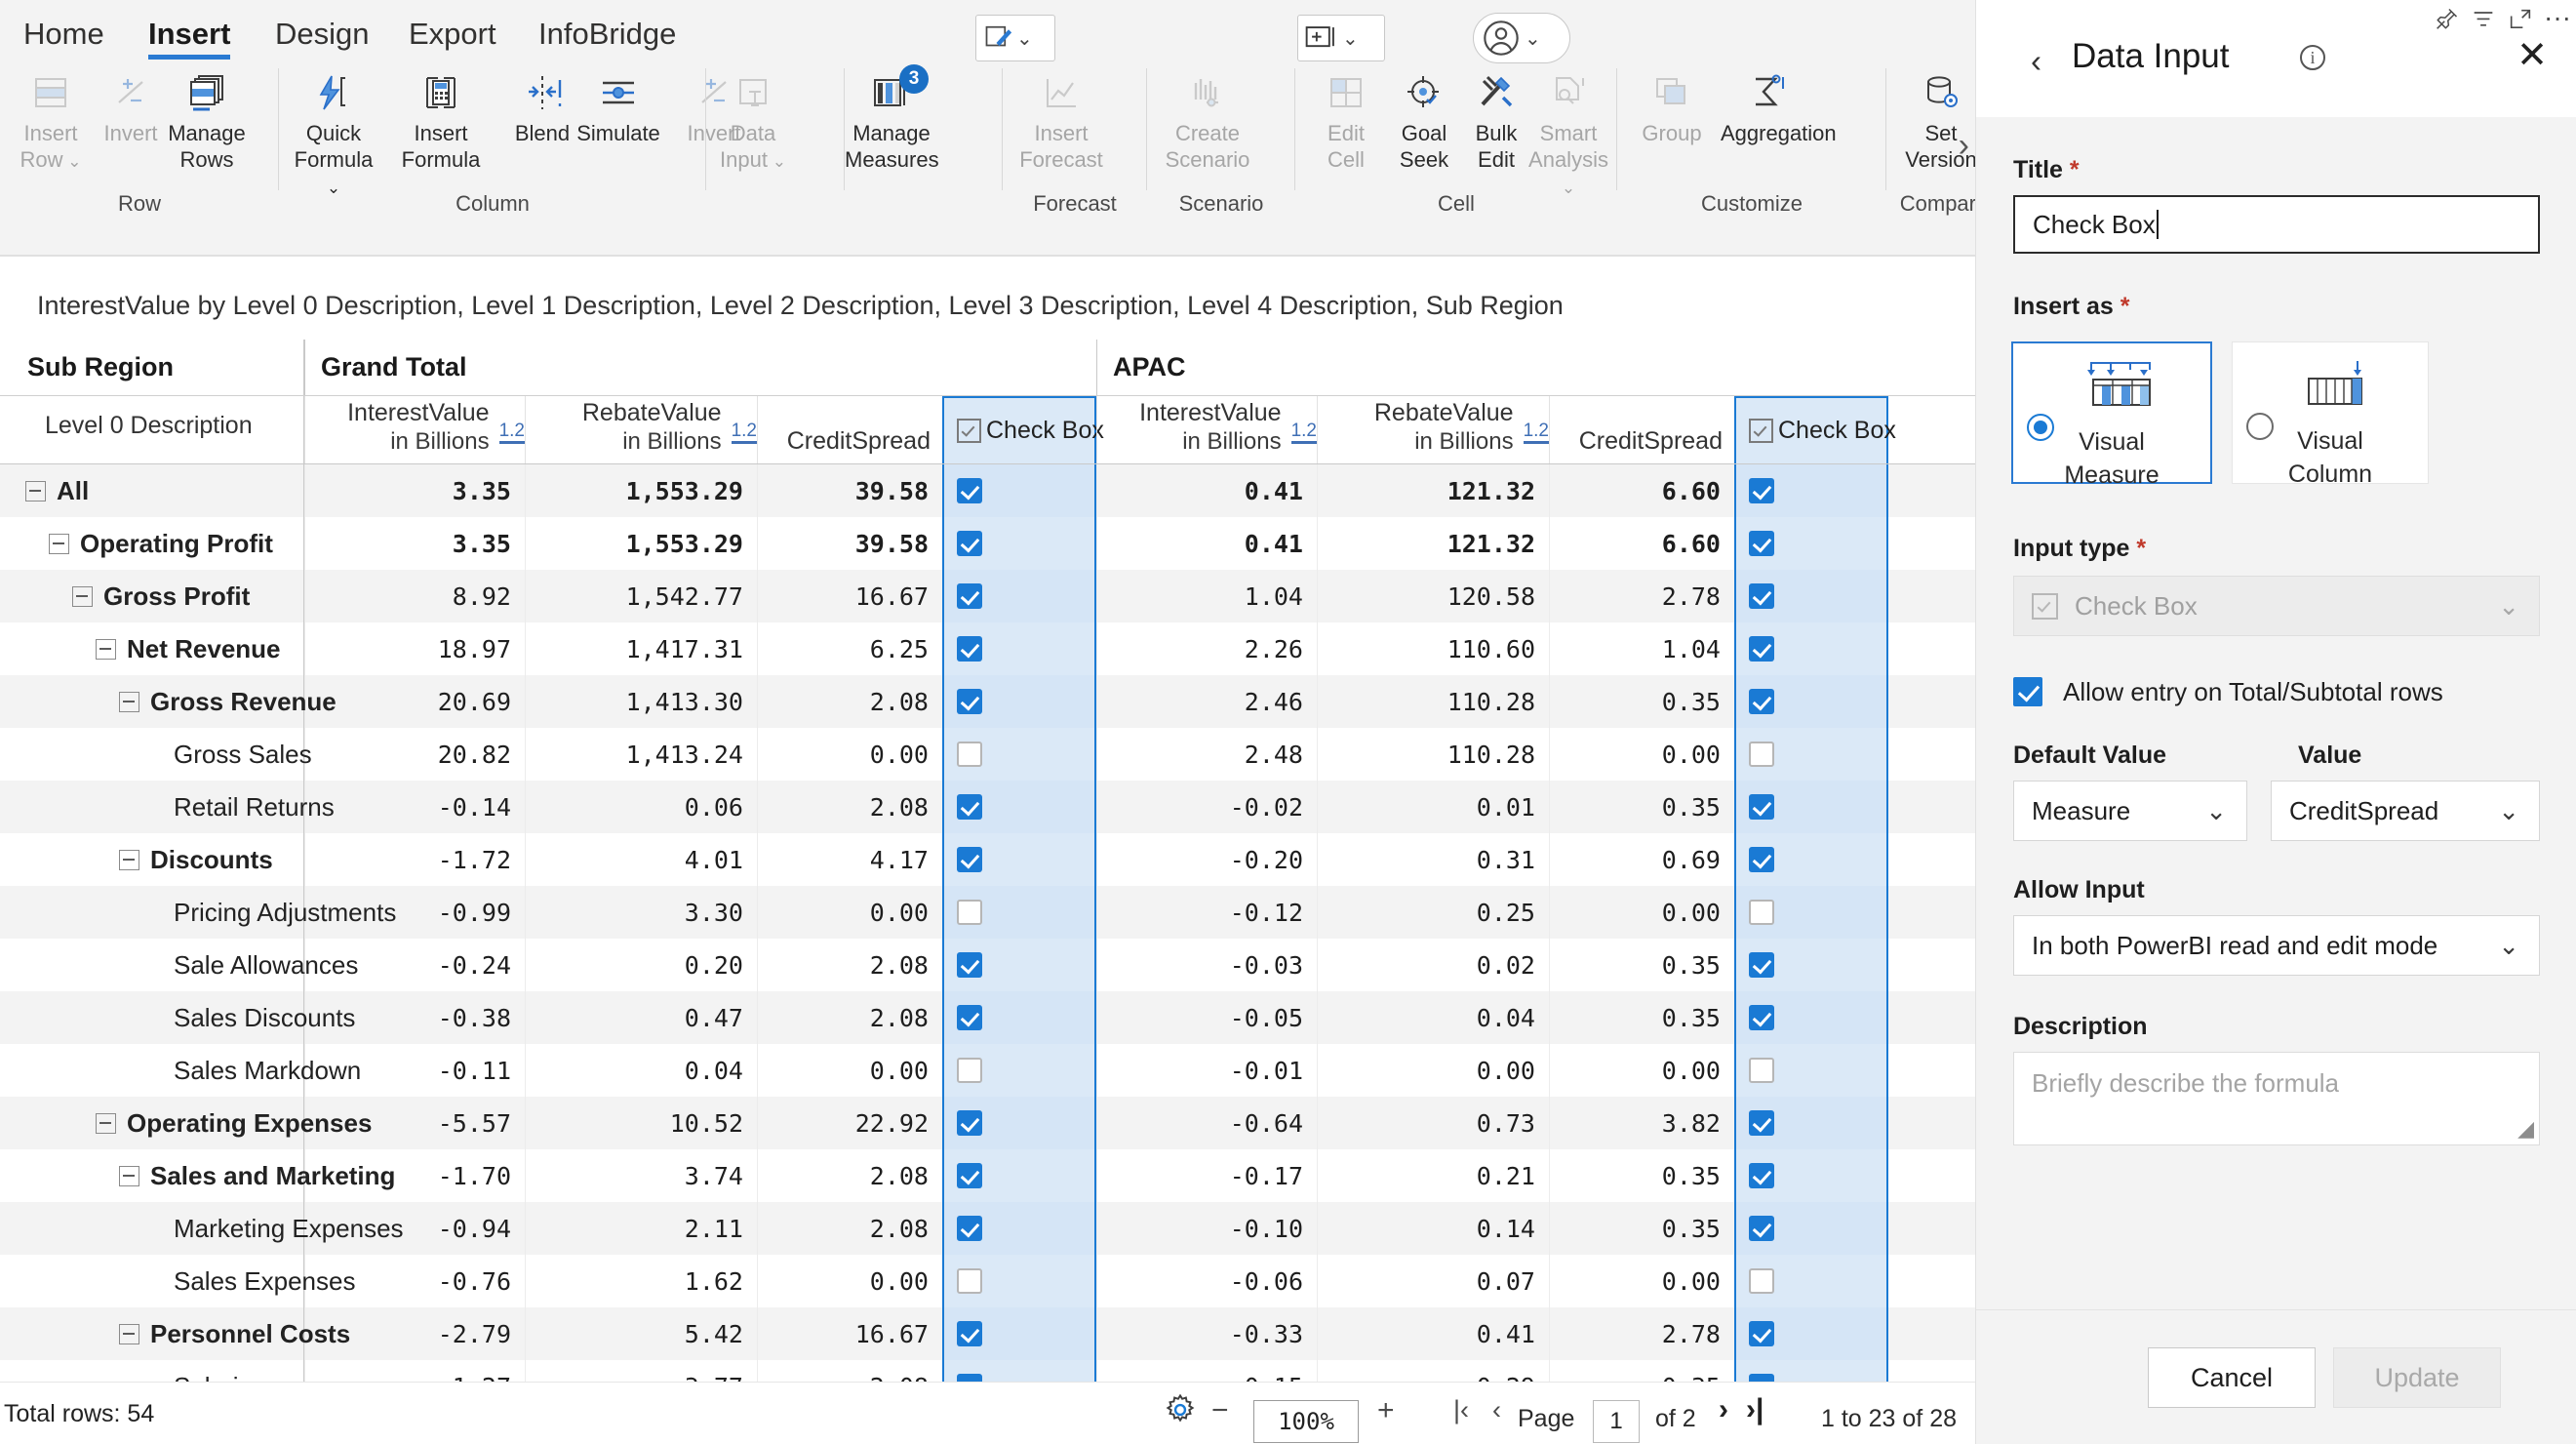 Image resolution: width=2576 pixels, height=1444 pixels. Describe the element at coordinates (641, 1228) in the screenshot. I see `table-cell-value: 2.11` at that location.